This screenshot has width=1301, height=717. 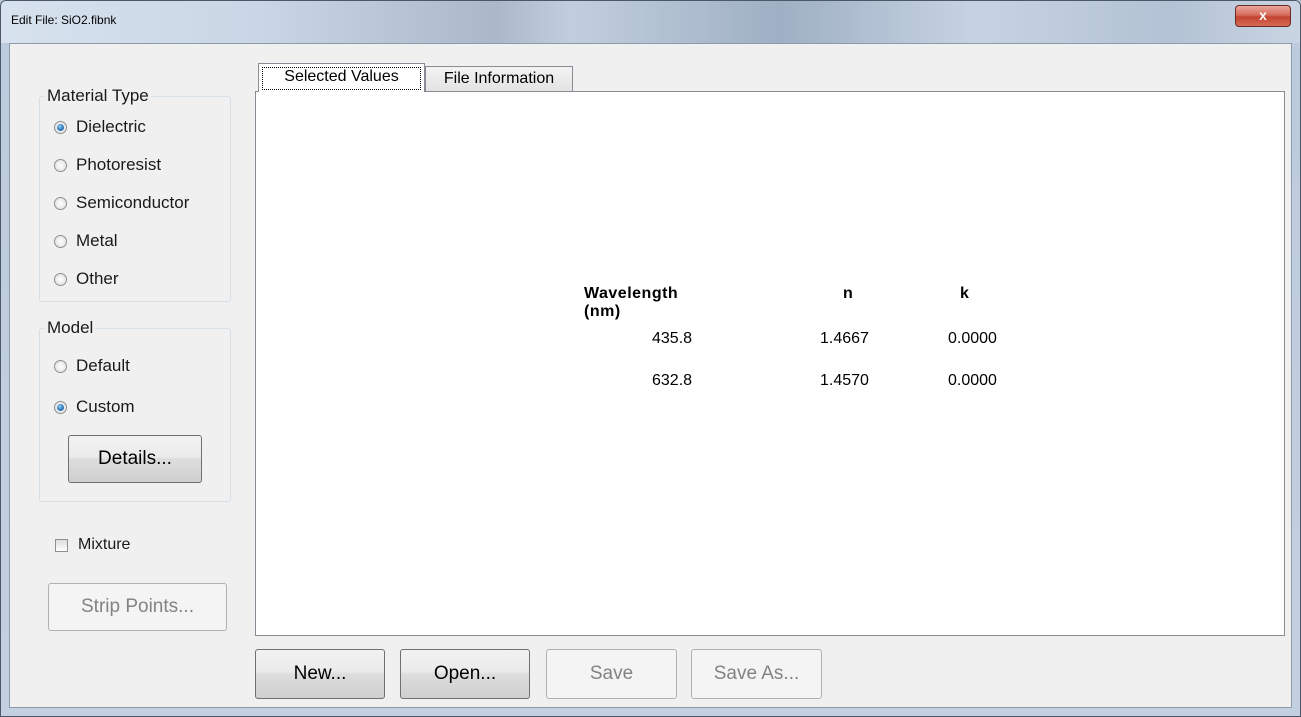 I want to click on close-icon: x, so click(x=1263, y=15).